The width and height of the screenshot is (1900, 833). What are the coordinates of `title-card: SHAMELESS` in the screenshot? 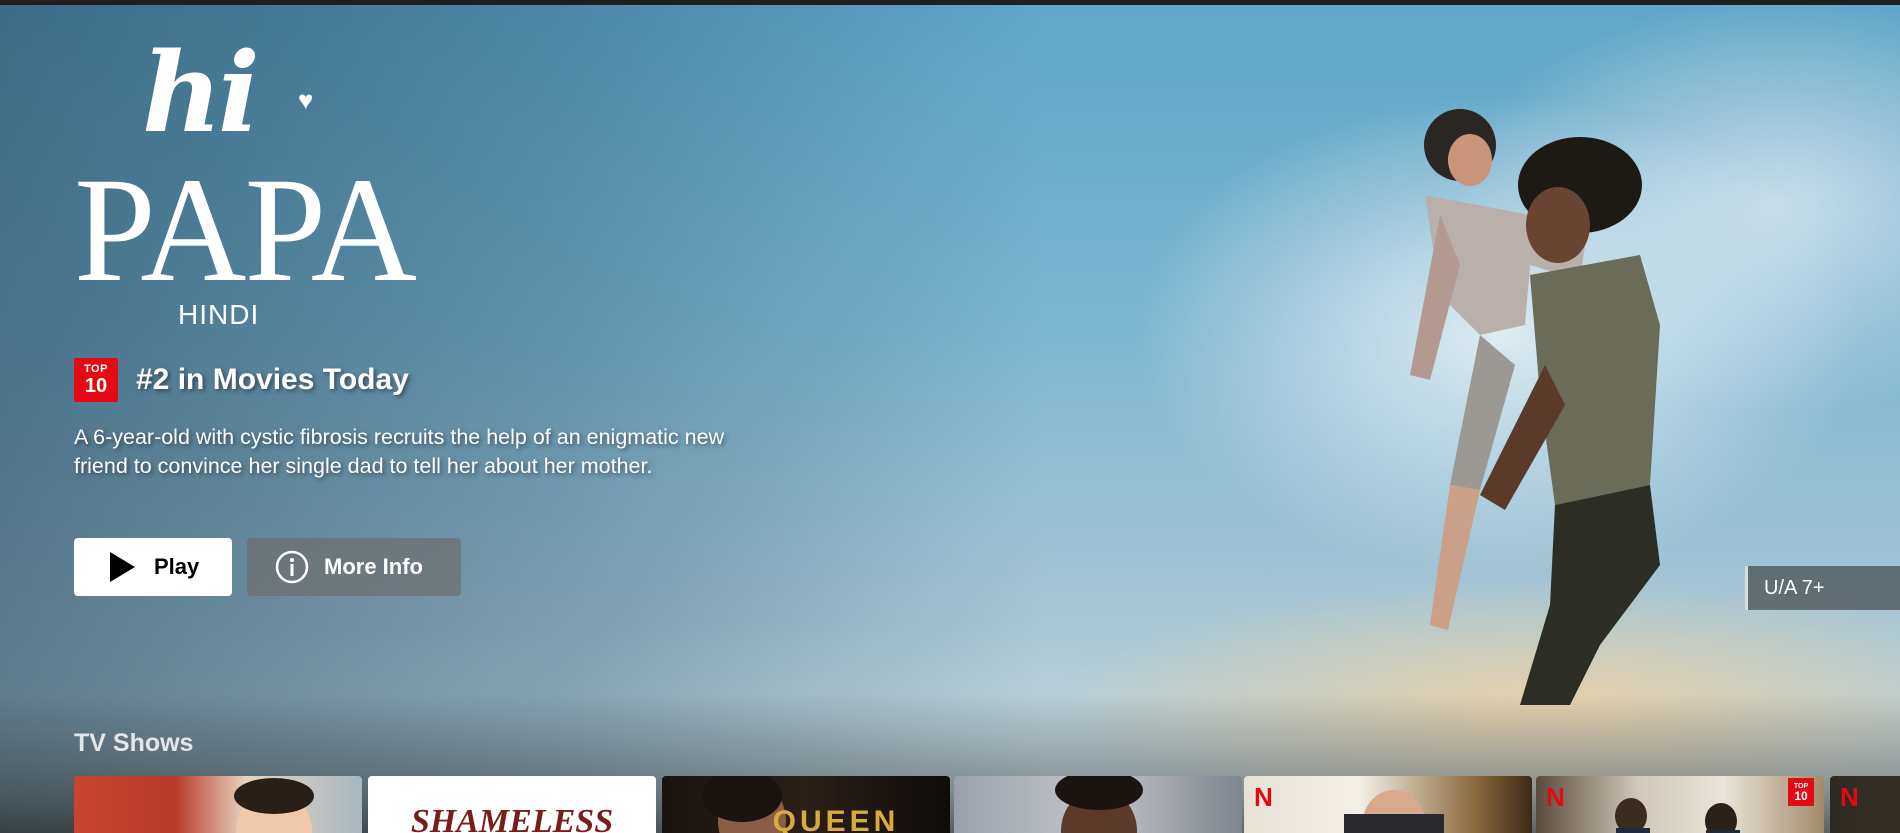 It's located at (512, 804).